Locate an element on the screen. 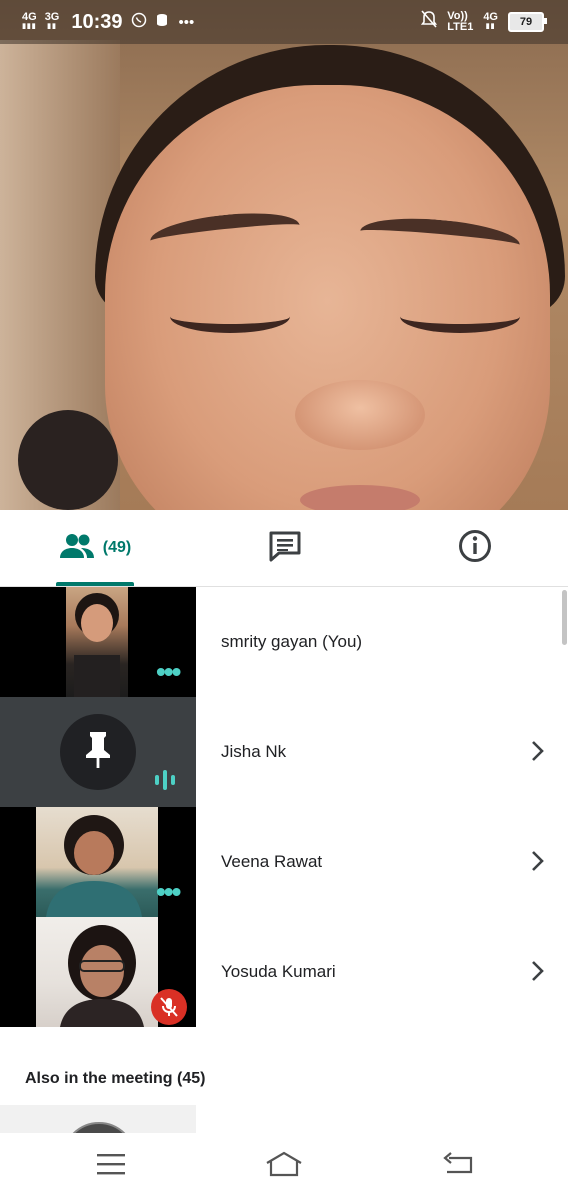 Image resolution: width=568 pixels, height=1200 pixels. database-icon is located at coordinates (163, 22).